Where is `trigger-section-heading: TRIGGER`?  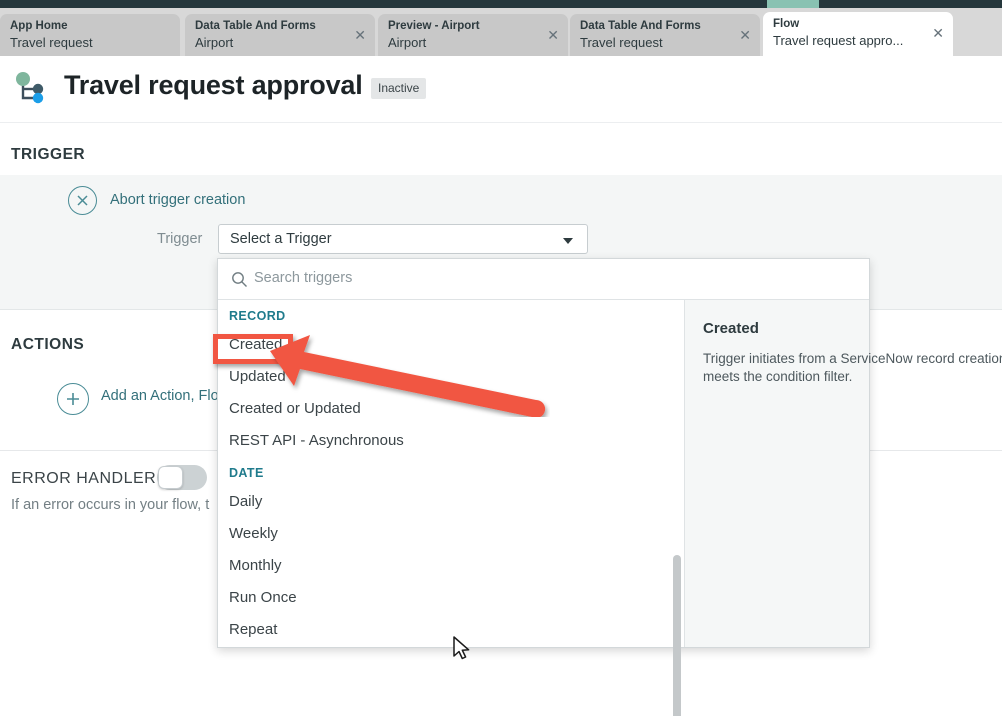 trigger-section-heading: TRIGGER is located at coordinates (48, 154).